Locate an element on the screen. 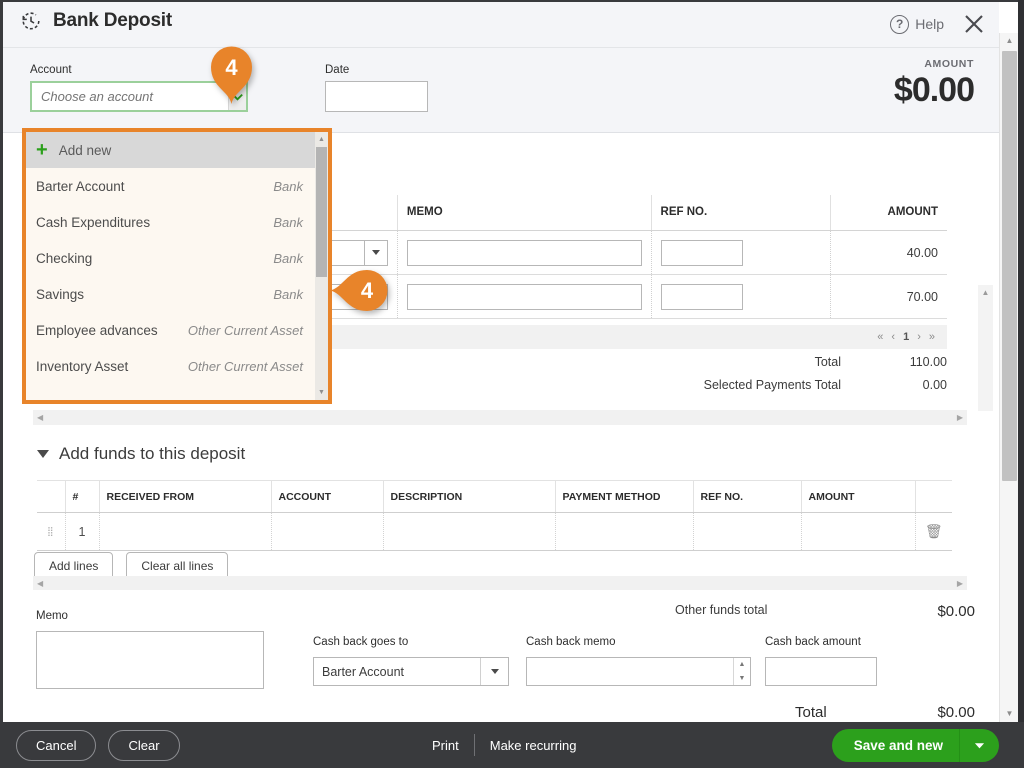 Image resolution: width=1024 pixels, height=768 pixels. dropdown-item-checking: Checking Bank is located at coordinates (170, 258).